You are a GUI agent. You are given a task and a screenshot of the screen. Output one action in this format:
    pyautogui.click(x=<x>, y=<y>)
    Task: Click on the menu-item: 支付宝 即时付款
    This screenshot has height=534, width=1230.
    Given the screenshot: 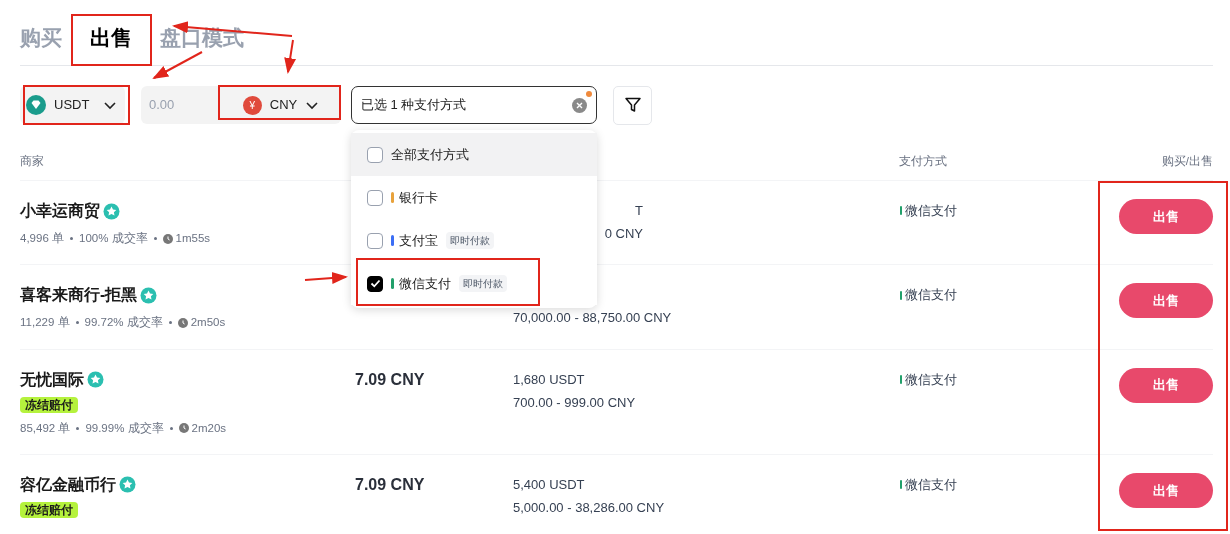 What is the action you would take?
    pyautogui.click(x=474, y=240)
    